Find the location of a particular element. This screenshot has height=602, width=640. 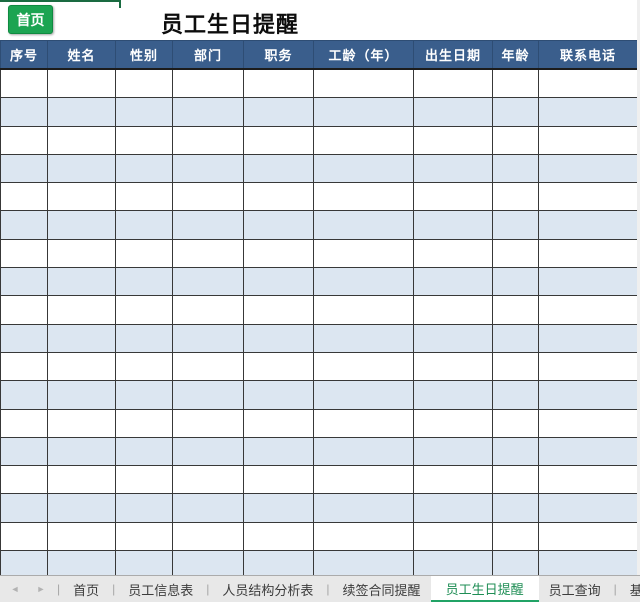

sheet-tab-truncated: 基 is located at coordinates (630, 589).